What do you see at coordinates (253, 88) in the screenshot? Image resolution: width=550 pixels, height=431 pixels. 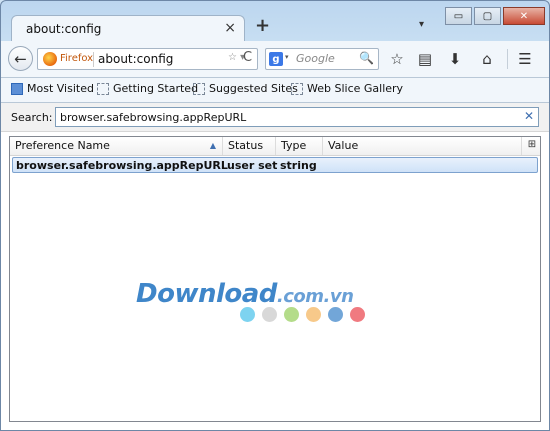 I see `bookmark-label: Suggested Sites` at bounding box center [253, 88].